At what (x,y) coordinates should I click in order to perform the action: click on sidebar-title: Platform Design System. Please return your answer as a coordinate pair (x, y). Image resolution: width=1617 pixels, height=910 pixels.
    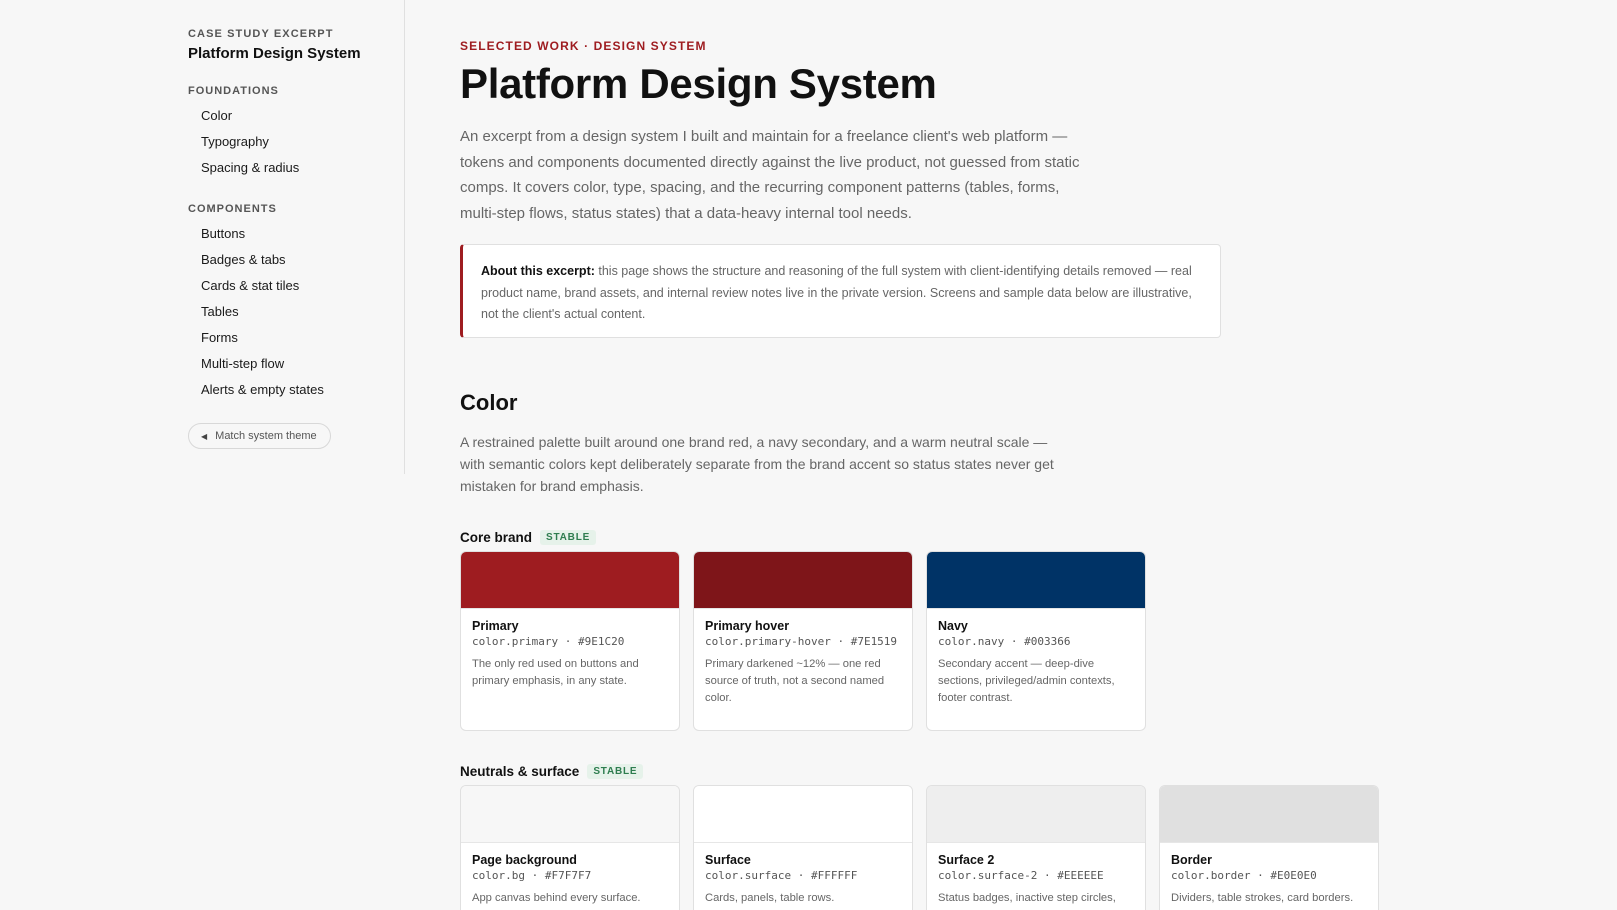
    Looking at the image, I should click on (288, 53).